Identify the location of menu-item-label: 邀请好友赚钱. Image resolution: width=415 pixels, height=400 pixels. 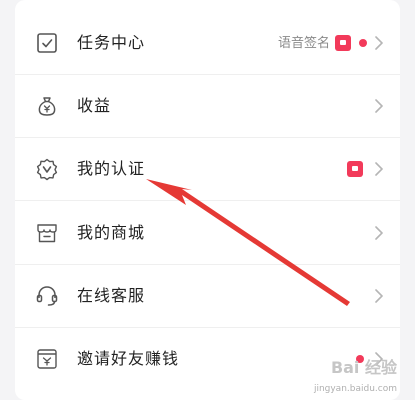
(128, 358).